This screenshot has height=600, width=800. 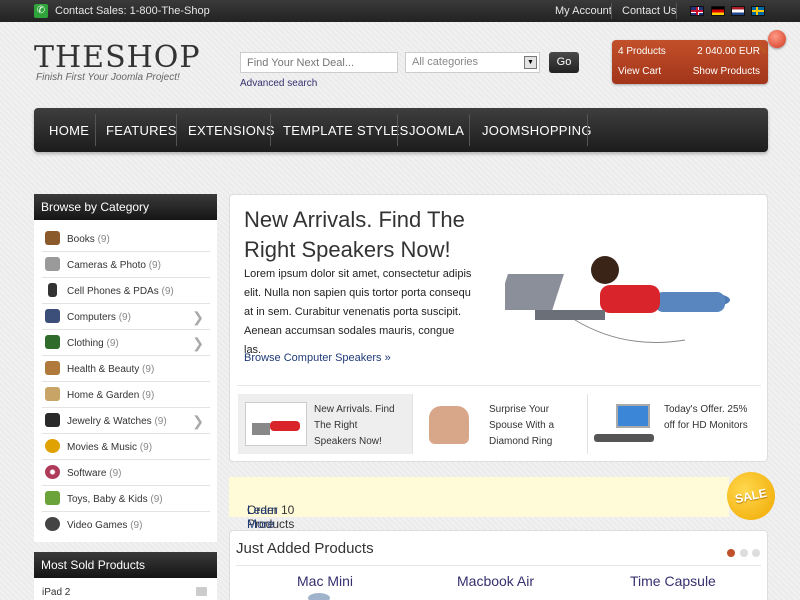 I want to click on sidebar-item-cell-phones: Cell Phones & PDAs (9), so click(x=126, y=291).